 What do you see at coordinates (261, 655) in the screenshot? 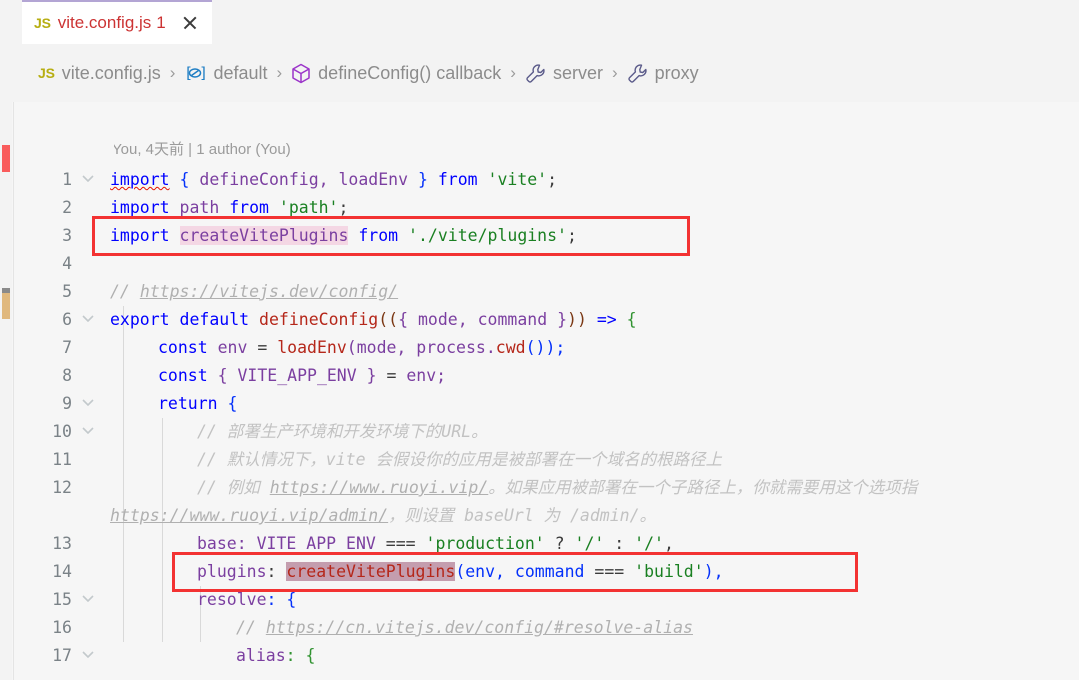
I see `token-property: alias` at bounding box center [261, 655].